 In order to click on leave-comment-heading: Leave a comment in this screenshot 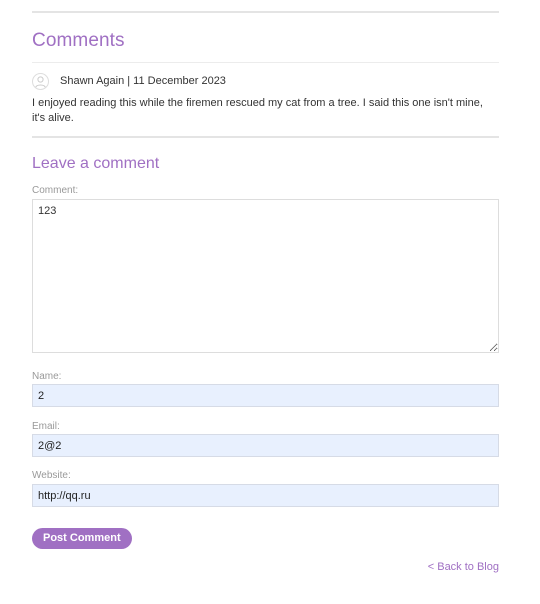, I will do `click(96, 163)`.